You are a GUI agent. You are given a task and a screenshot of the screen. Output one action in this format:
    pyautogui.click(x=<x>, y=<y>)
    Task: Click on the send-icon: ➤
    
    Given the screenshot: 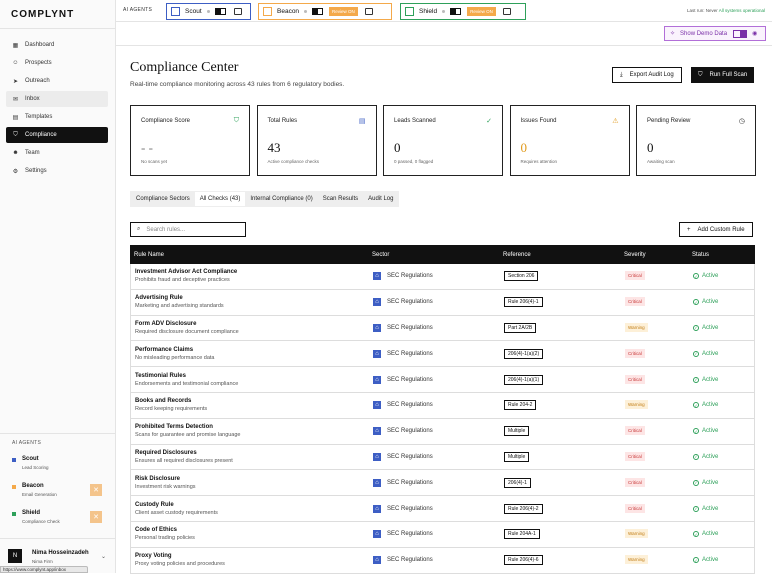 What is the action you would take?
    pyautogui.click(x=15, y=81)
    